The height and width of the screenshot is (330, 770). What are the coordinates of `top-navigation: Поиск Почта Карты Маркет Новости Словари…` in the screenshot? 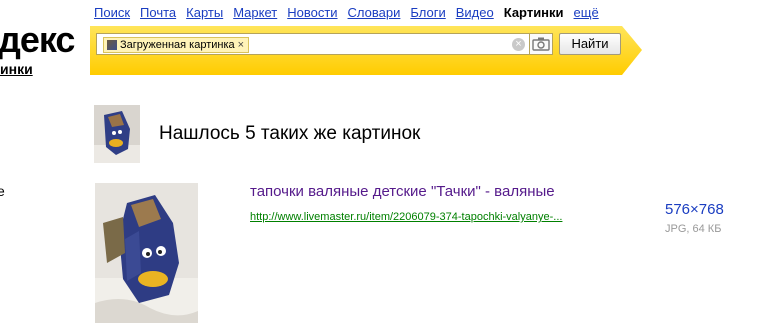 It's located at (346, 12).